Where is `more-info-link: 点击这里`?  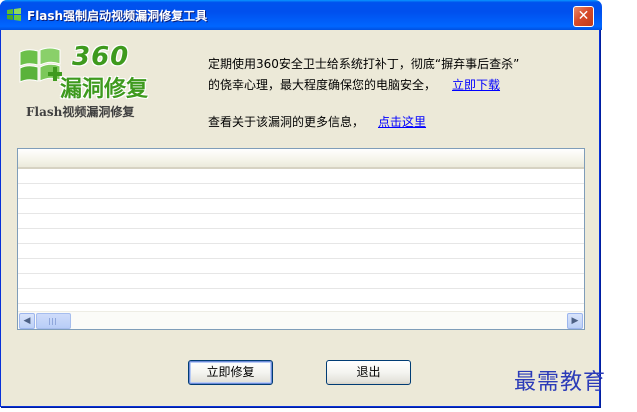 more-info-link: 点击这里 is located at coordinates (402, 121).